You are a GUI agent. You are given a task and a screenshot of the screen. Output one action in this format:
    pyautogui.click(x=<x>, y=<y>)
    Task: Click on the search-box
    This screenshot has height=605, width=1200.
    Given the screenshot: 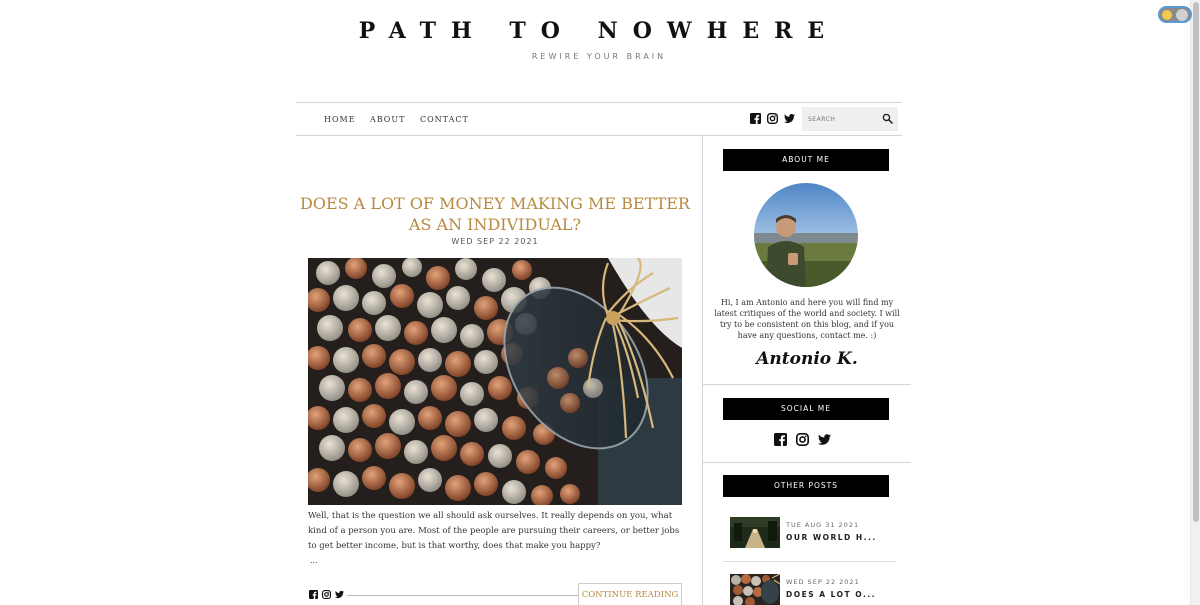 What is the action you would take?
    pyautogui.click(x=850, y=119)
    